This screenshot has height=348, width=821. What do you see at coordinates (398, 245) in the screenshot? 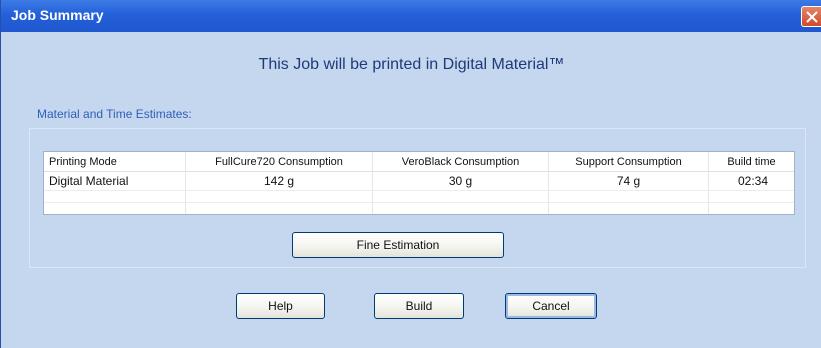
I see `fine-estimation-button: Fine Estimation` at bounding box center [398, 245].